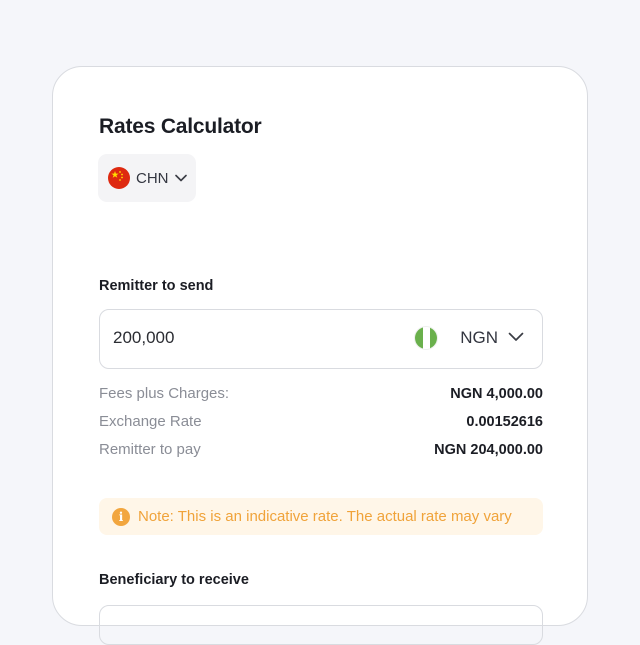  What do you see at coordinates (121, 516) in the screenshot?
I see `info-icon: i` at bounding box center [121, 516].